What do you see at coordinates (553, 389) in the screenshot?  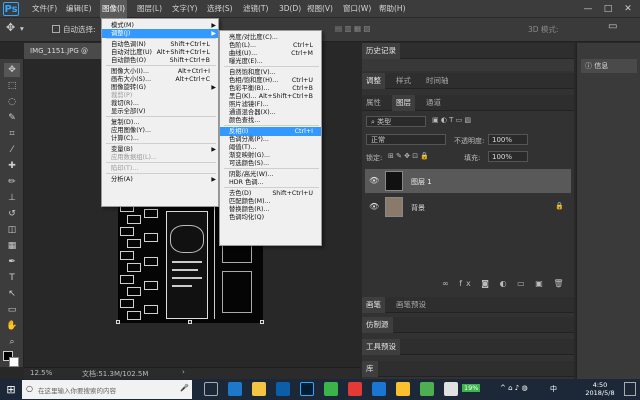 I see `ime-indicator: 中` at bounding box center [553, 389].